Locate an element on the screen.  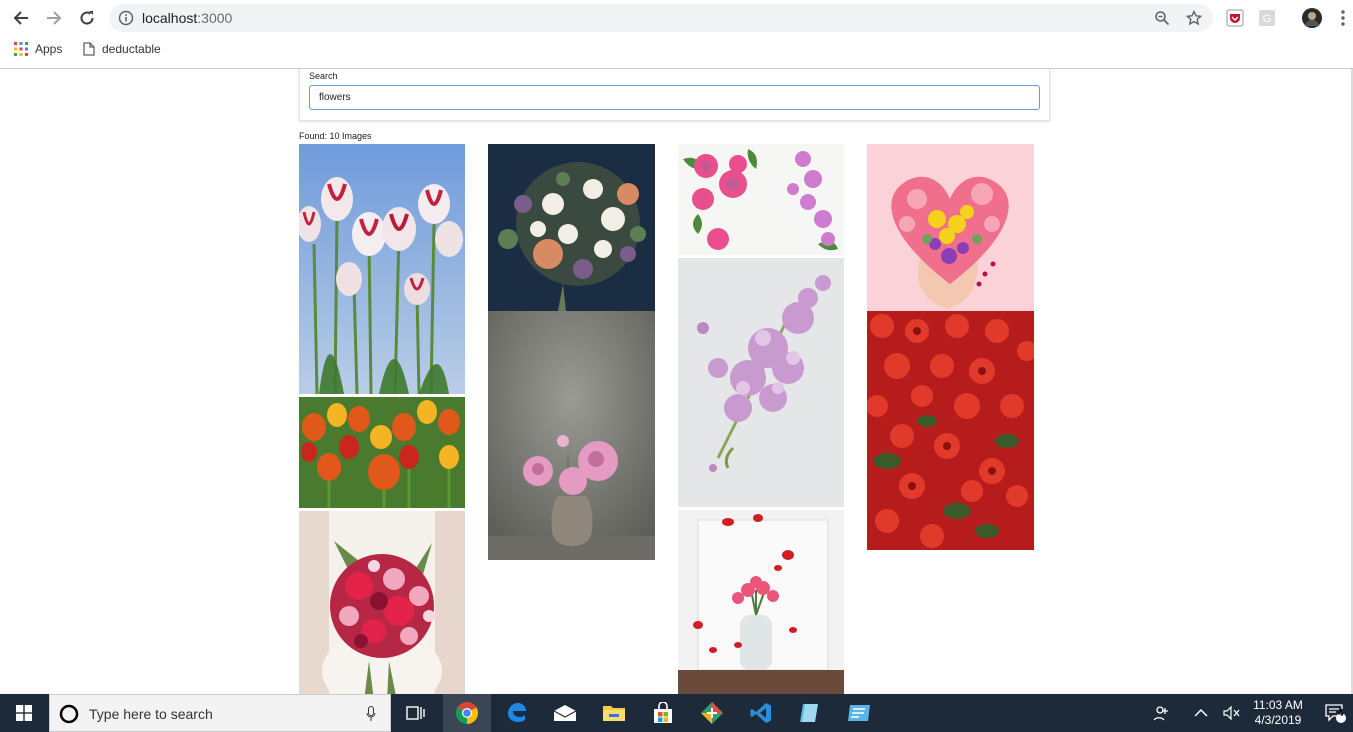
url-host: localhost is located at coordinates (170, 18).